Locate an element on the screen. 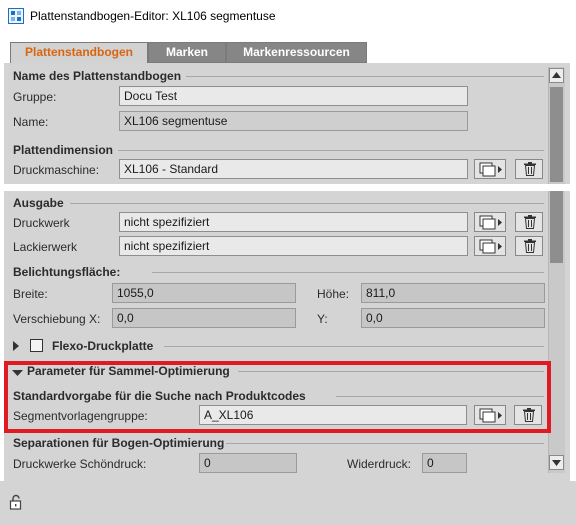 The height and width of the screenshot is (525, 576). segment-group-label: Segmentvorlagengruppe: is located at coordinates (80, 416).